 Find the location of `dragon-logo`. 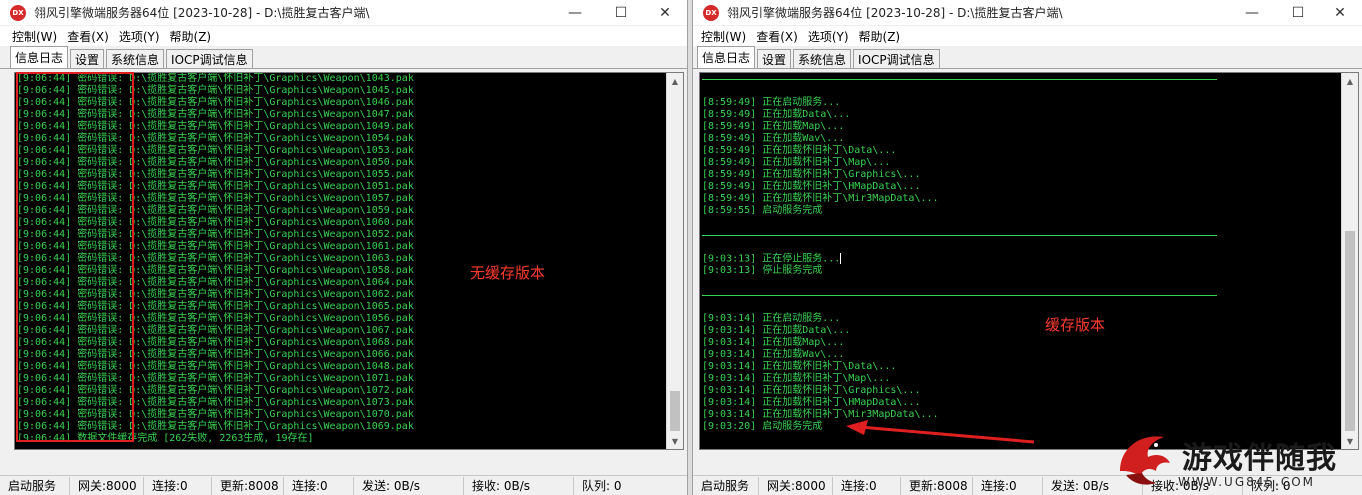

dragon-logo is located at coordinates (1145, 460).